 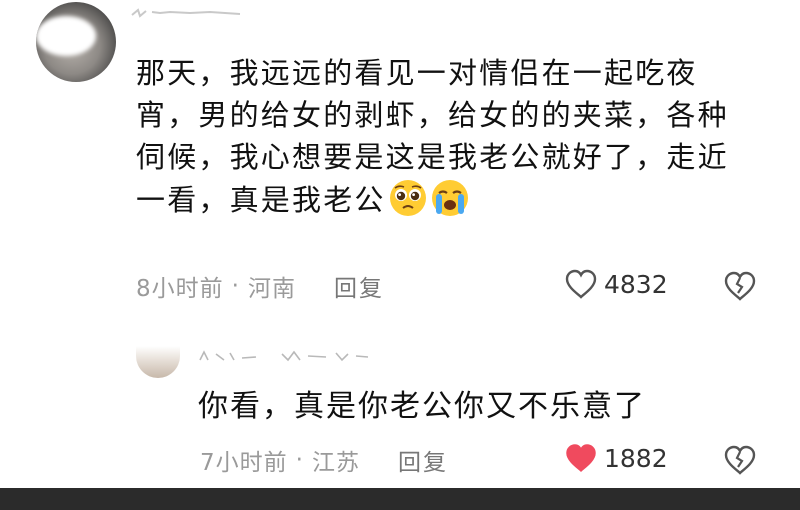 I want to click on timestamp: 7小时前, so click(x=244, y=463).